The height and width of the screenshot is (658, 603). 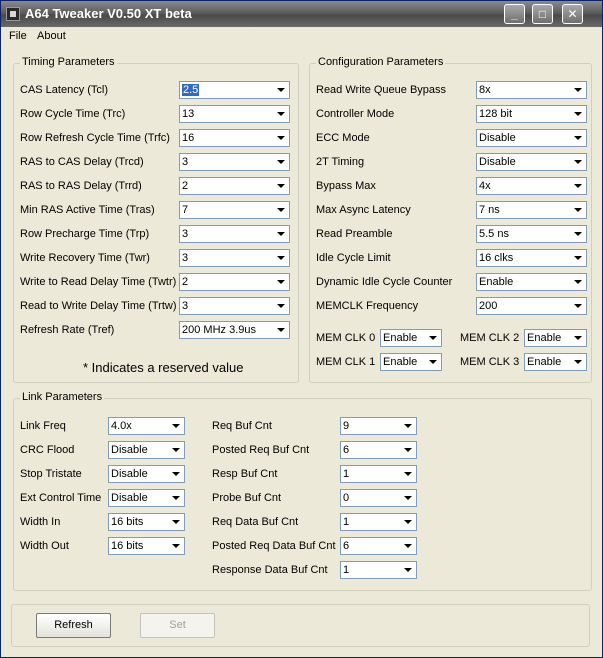 What do you see at coordinates (146, 450) in the screenshot?
I see `link-select-crc-flood: Disable` at bounding box center [146, 450].